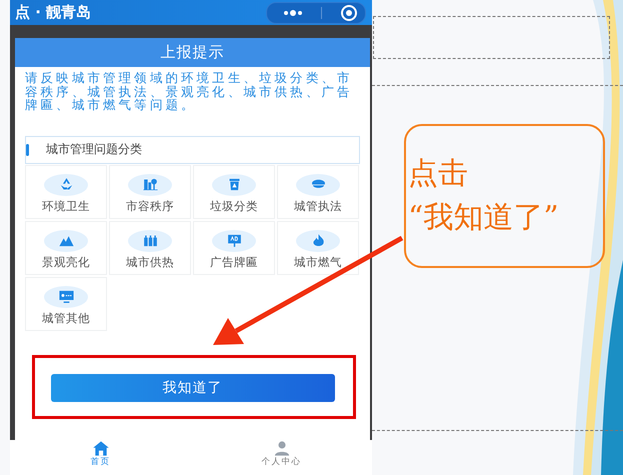 The height and width of the screenshot is (475, 623). I want to click on category-tile: 垃圾分类, so click(234, 191).